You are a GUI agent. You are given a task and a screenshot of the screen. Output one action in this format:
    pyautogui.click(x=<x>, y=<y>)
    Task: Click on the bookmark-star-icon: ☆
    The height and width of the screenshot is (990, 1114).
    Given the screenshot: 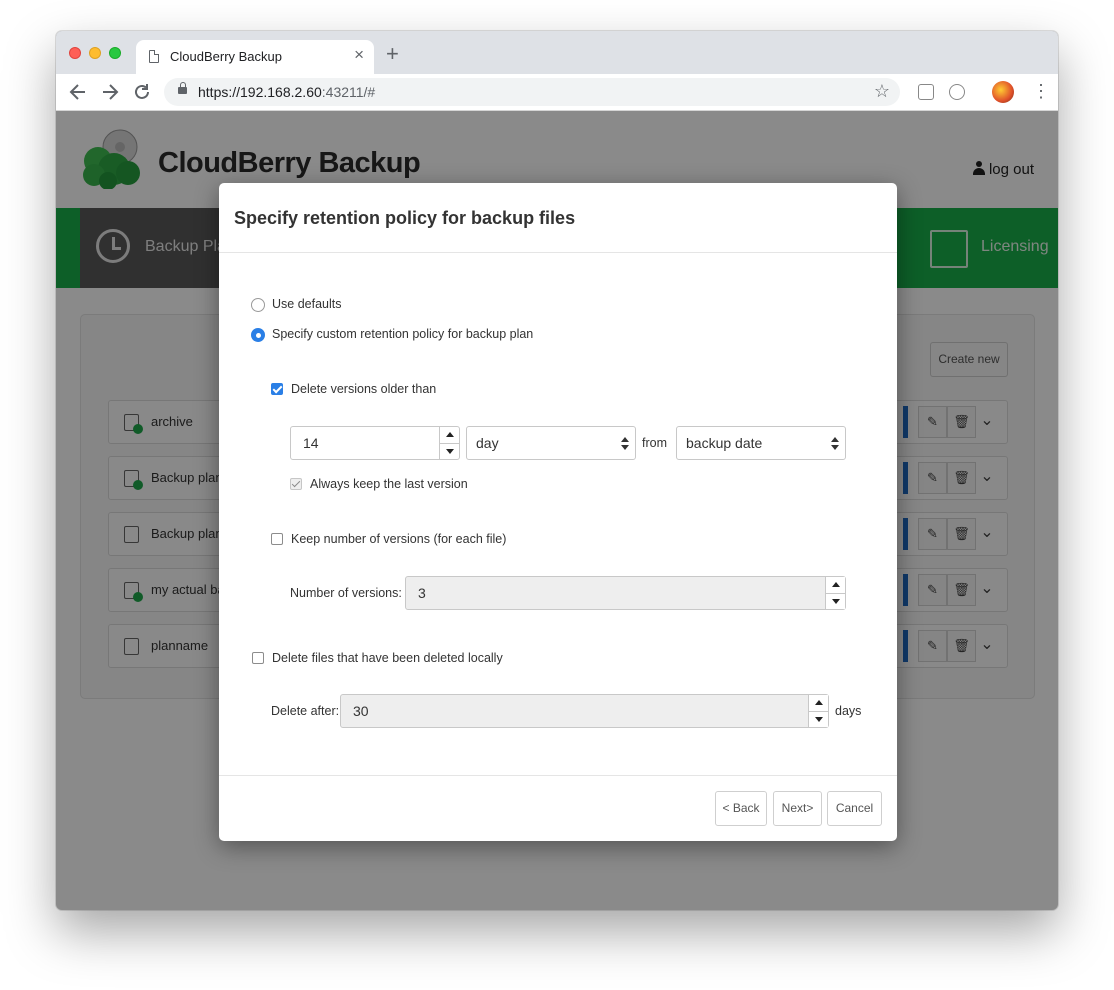 What is the action you would take?
    pyautogui.click(x=882, y=91)
    